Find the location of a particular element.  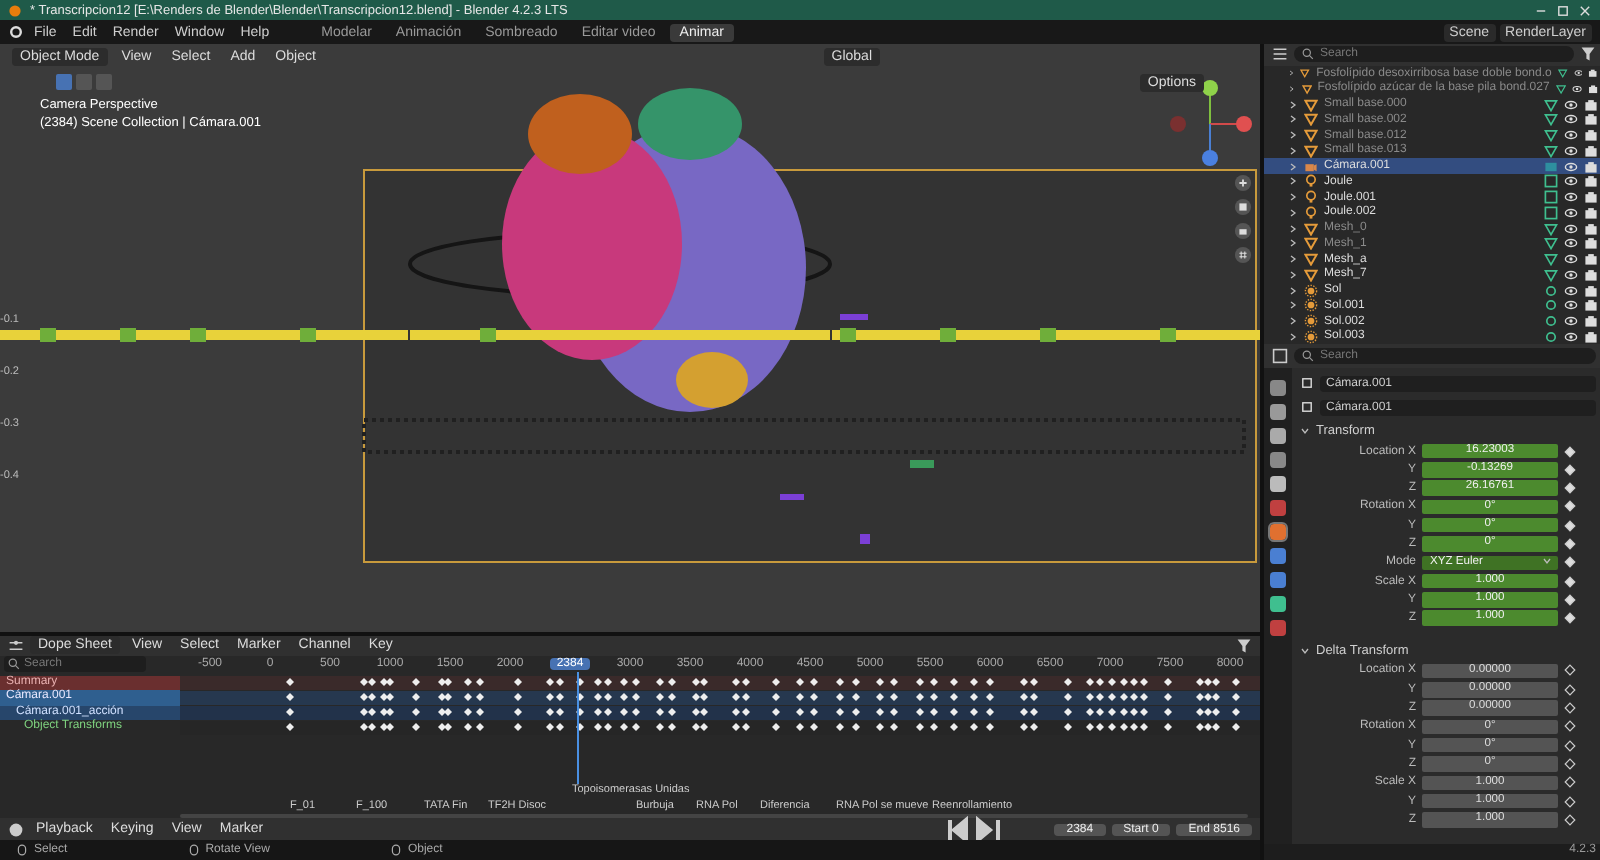

blender-logo-icon is located at coordinates (16, 32).